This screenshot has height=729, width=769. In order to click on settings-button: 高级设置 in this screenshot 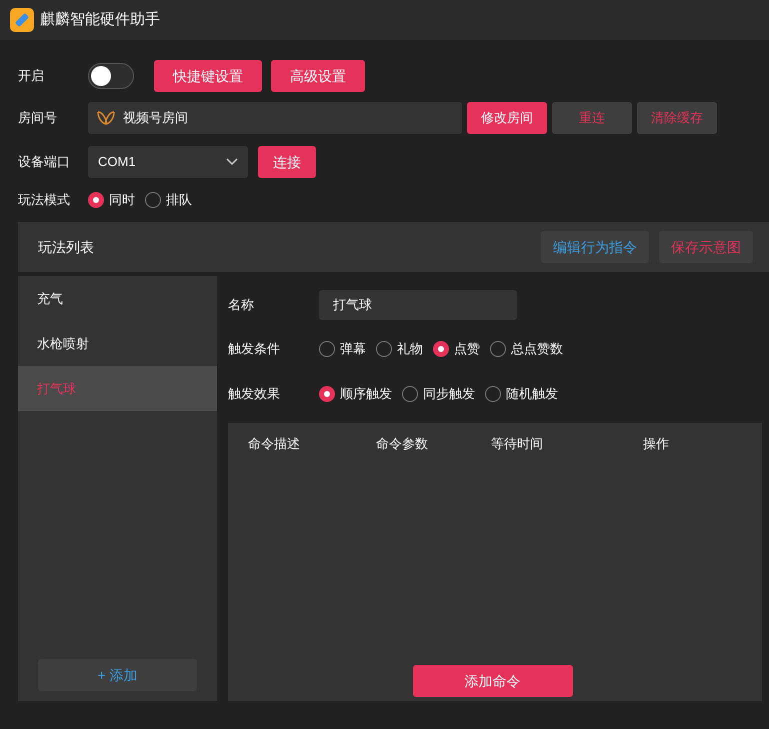, I will do `click(318, 76)`.